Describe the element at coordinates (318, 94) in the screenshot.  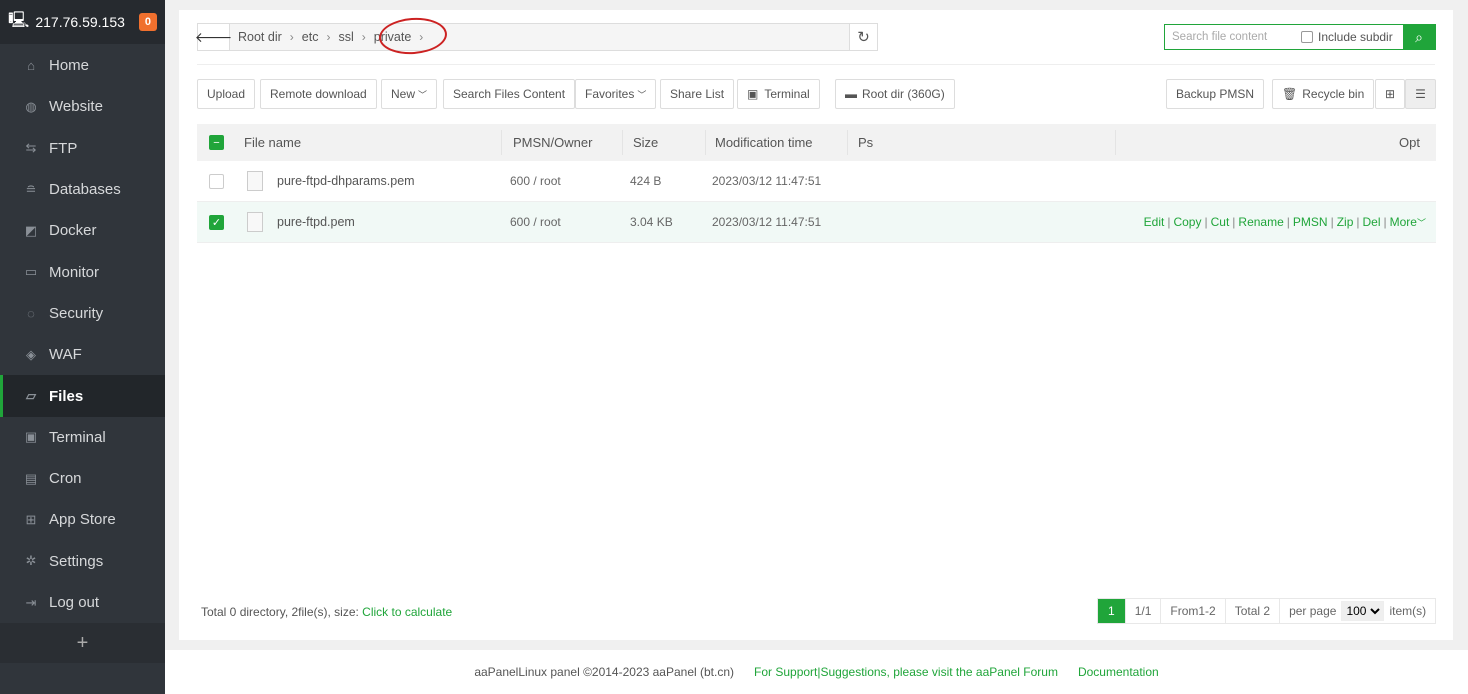
I see `remote-download-button: Remote download` at that location.